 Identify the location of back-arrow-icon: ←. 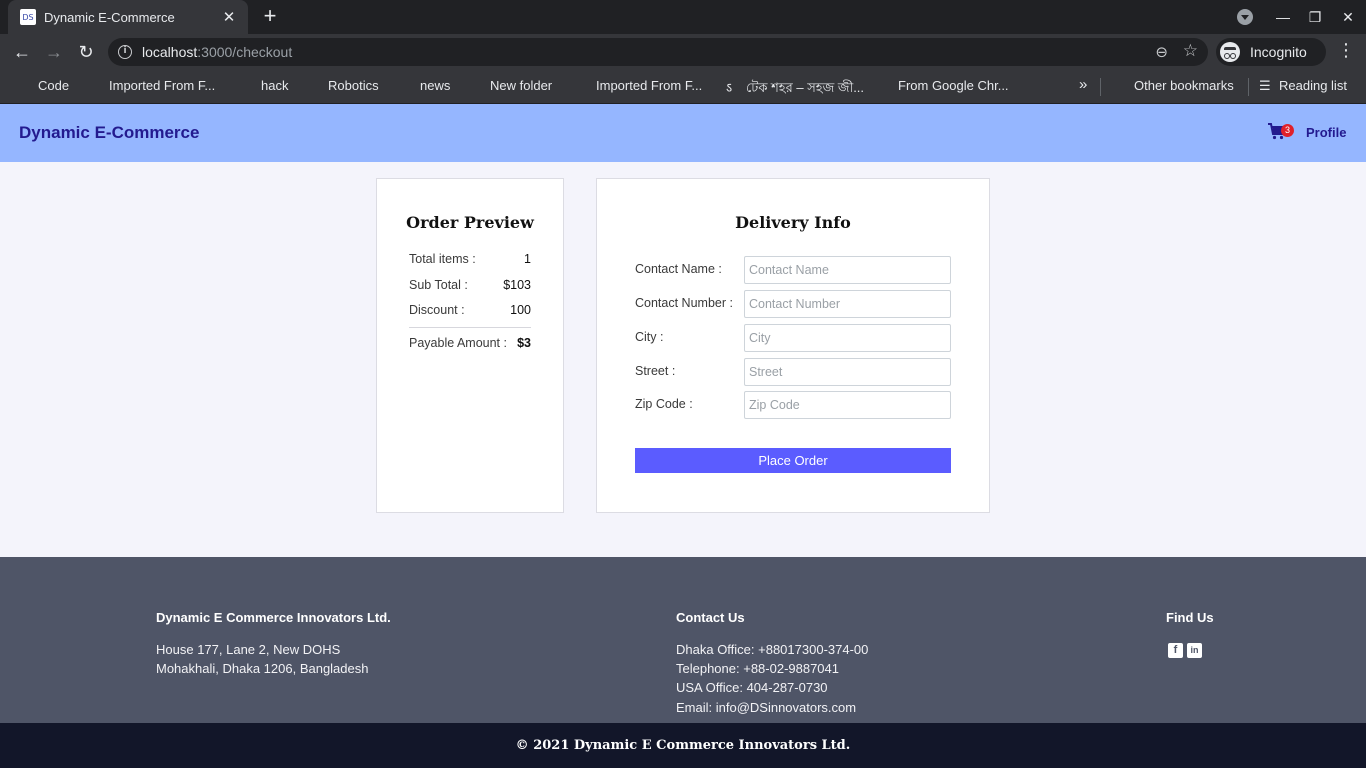
(22, 52).